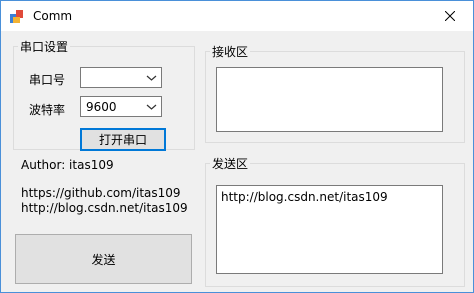  I want to click on baud-select-value: 9600, so click(101, 107).